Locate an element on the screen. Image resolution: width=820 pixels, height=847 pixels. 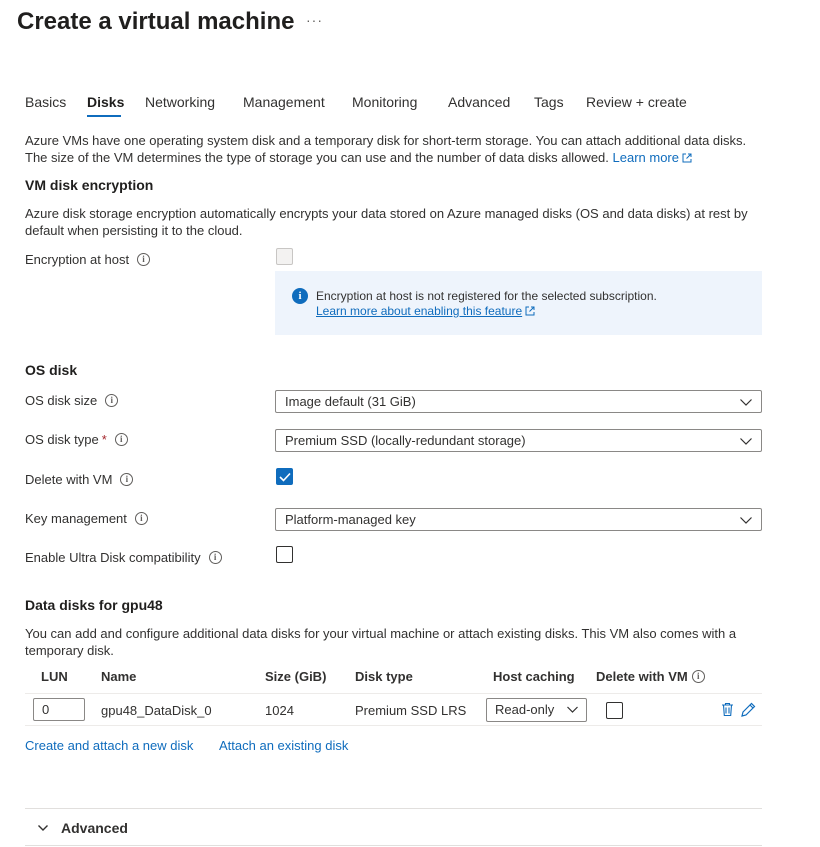
trash-icon is located at coordinates (727, 709).